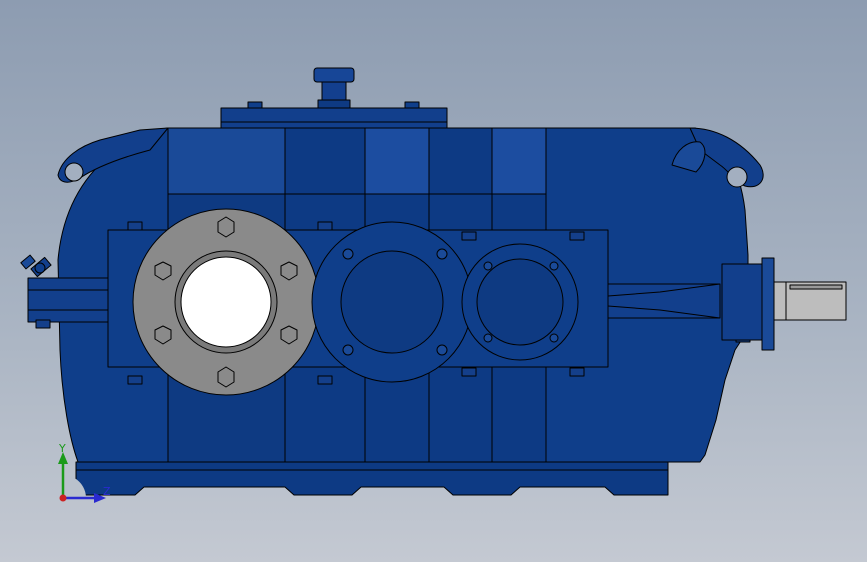  I want to click on output-shaft-assembly, so click(784, 304).